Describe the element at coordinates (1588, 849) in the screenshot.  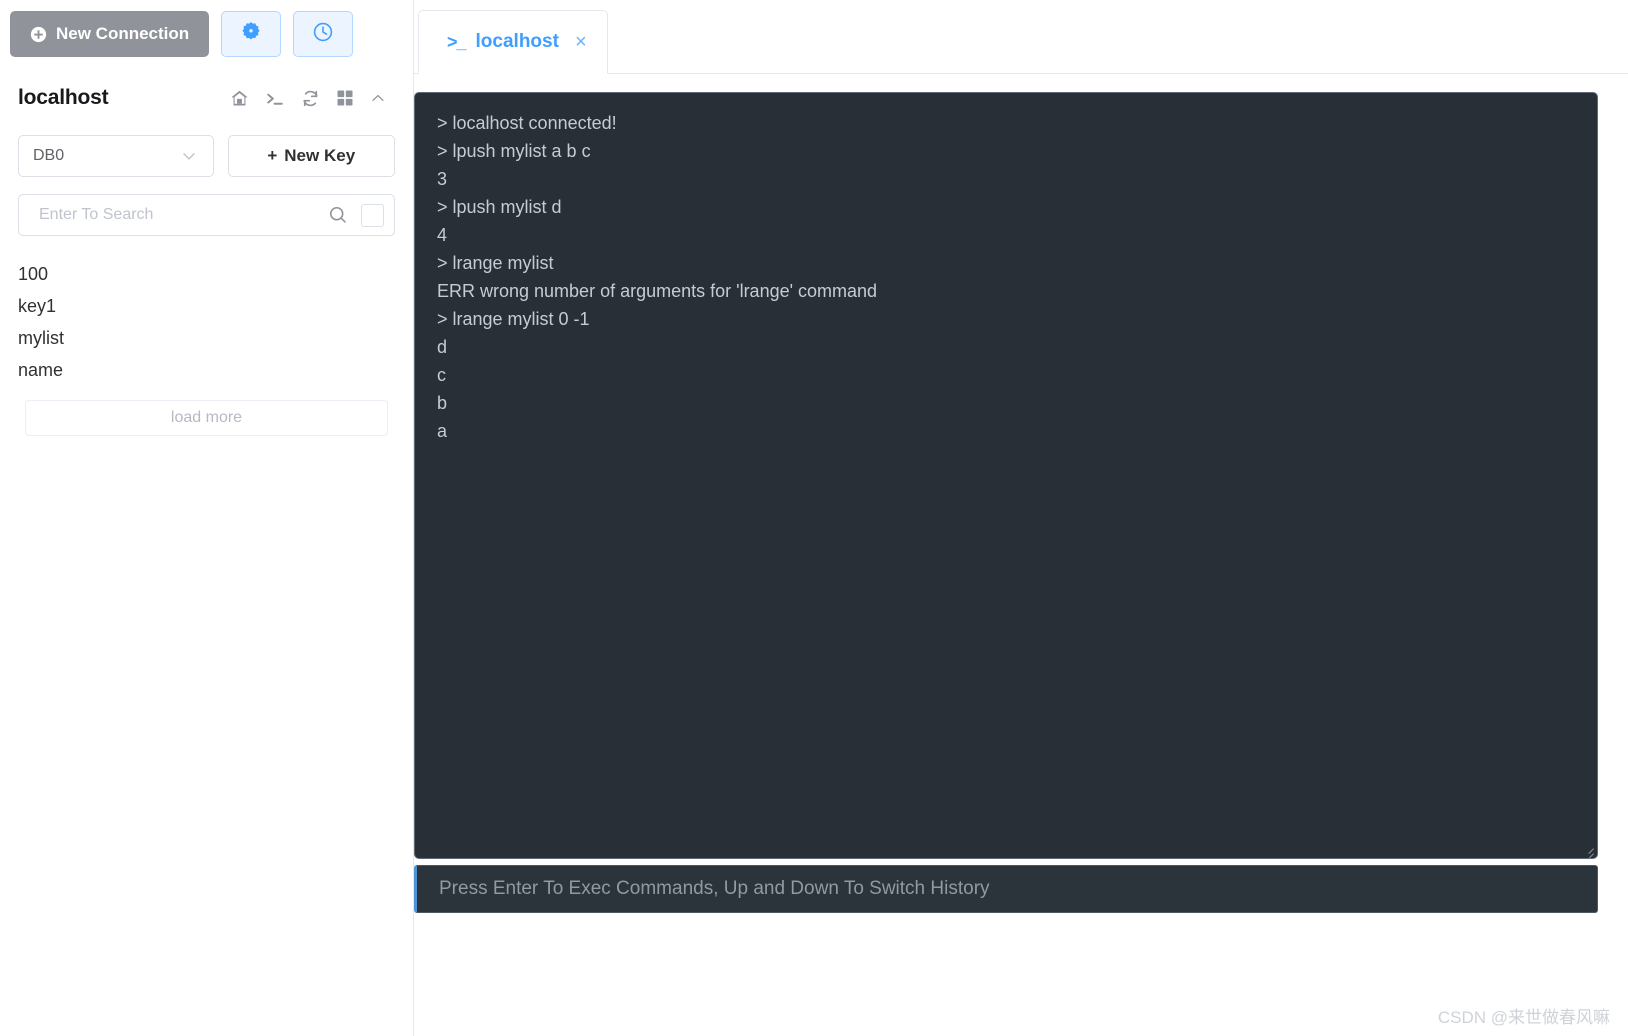
I see `resize-grip-icon` at that location.